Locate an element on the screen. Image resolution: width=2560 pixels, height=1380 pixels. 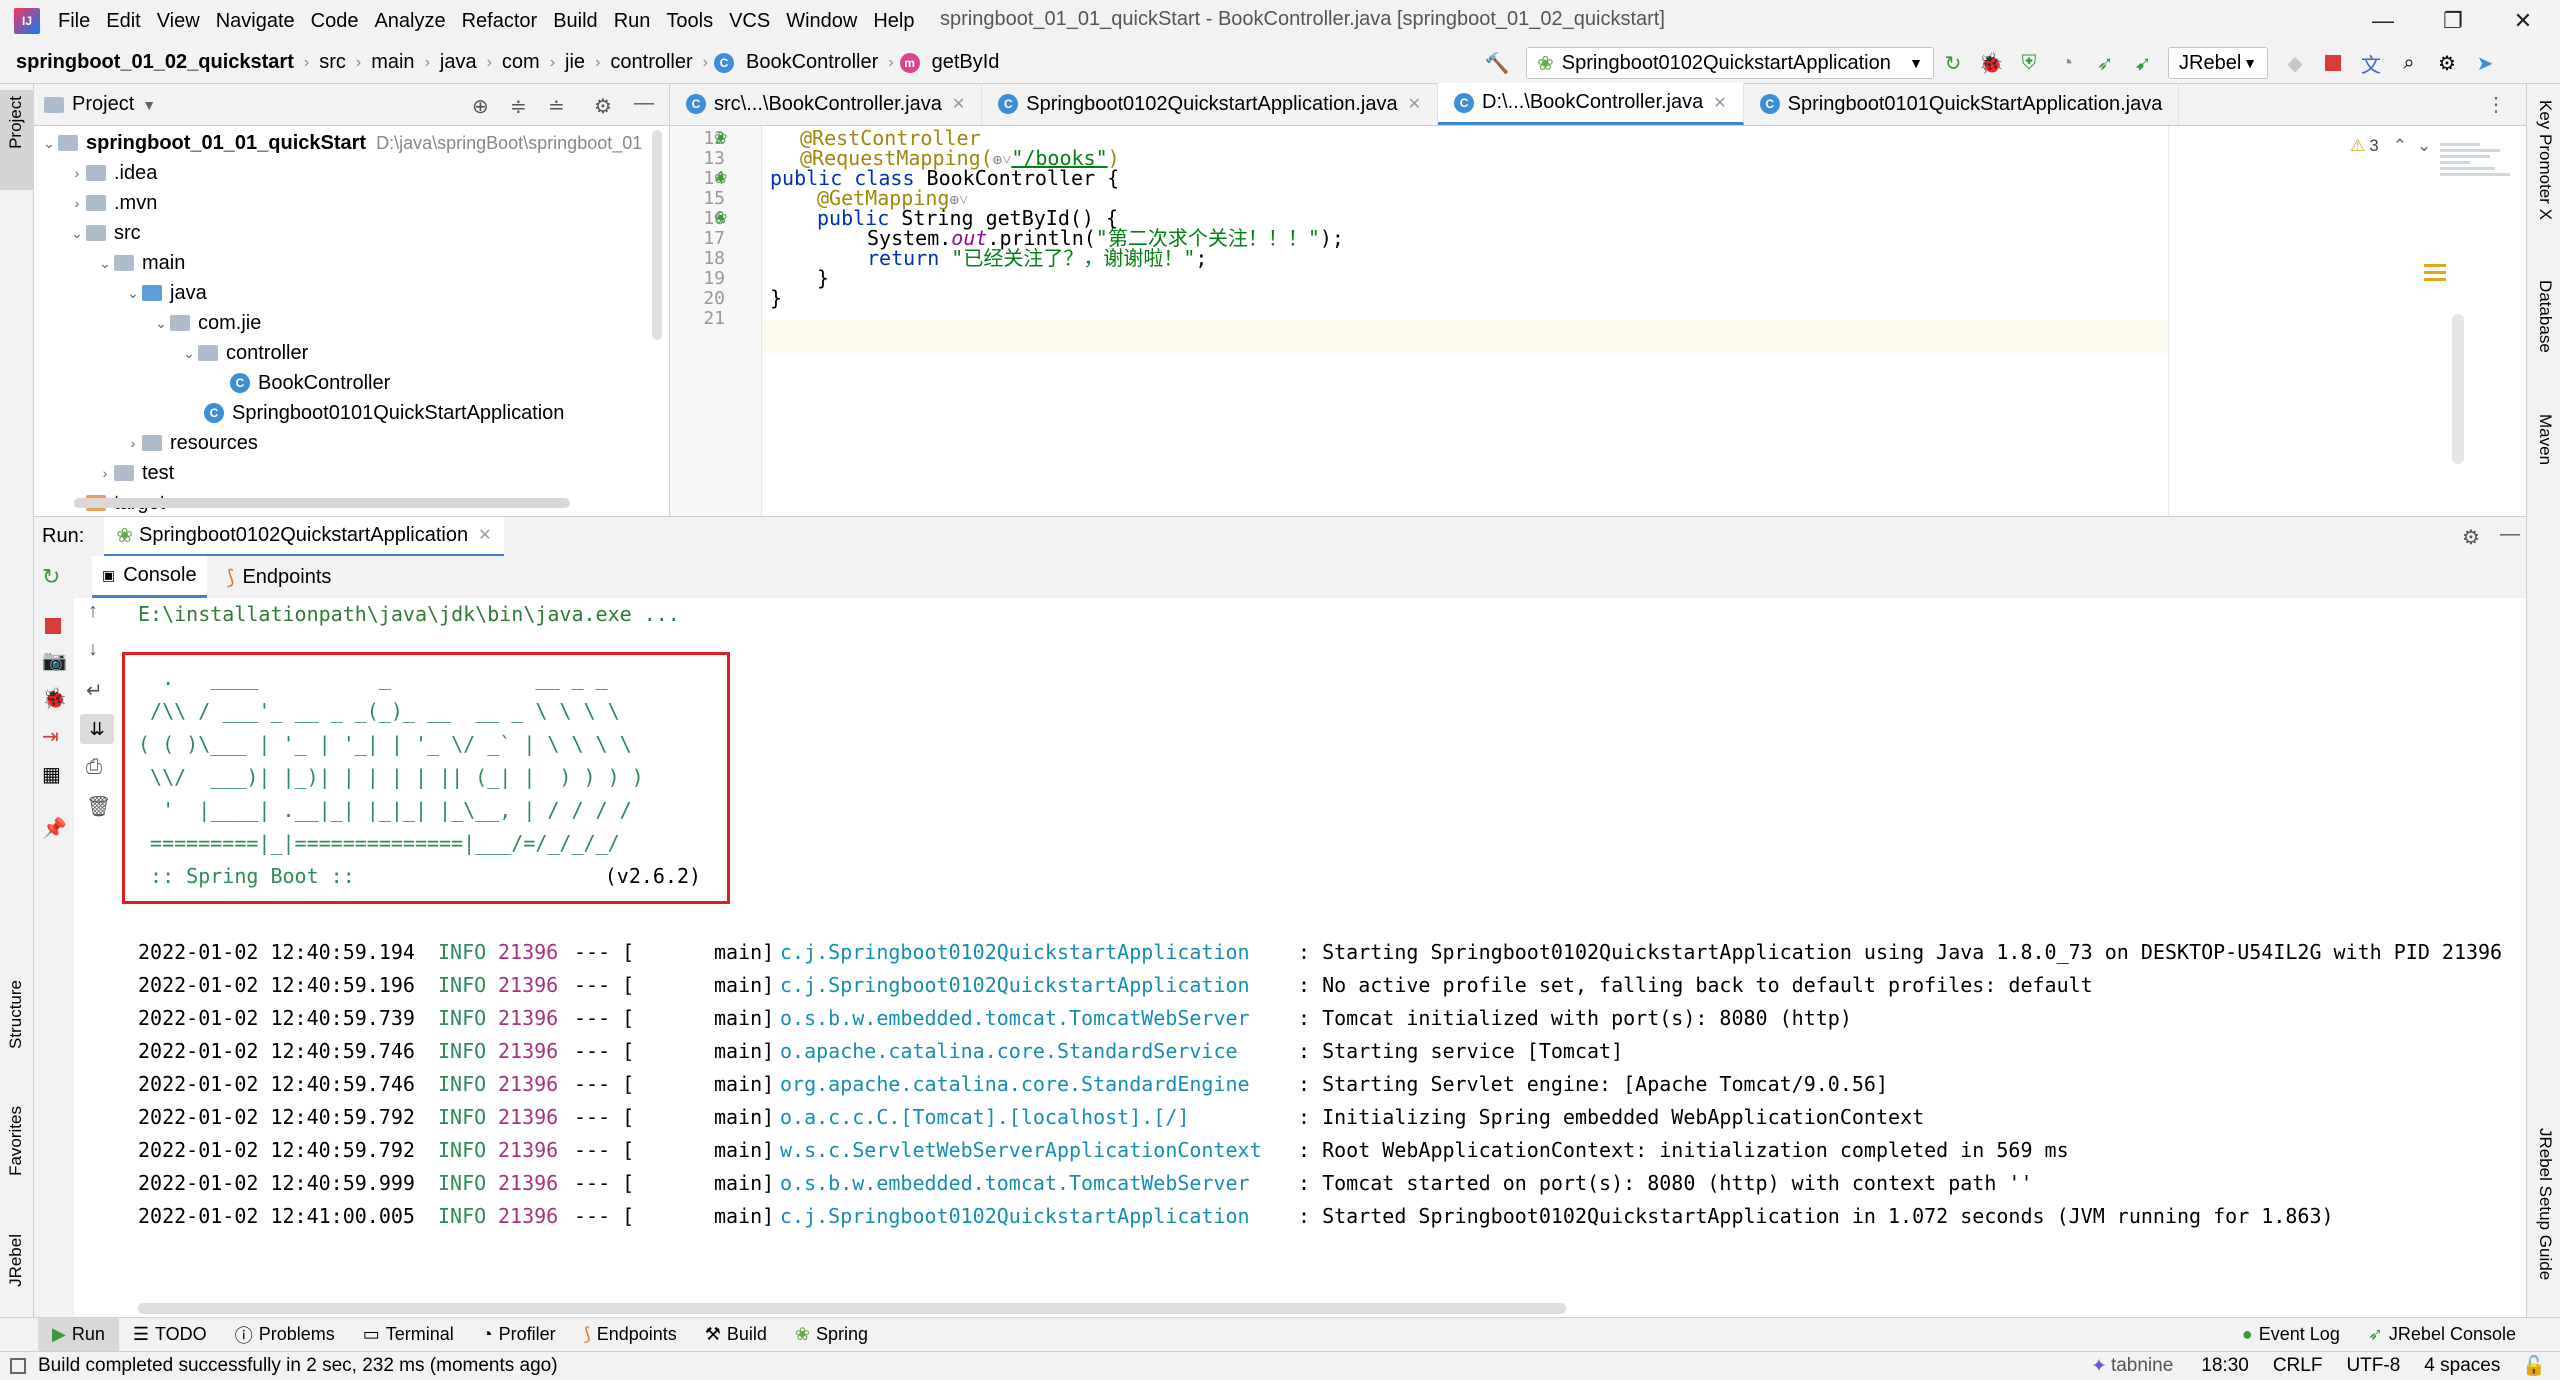
maven-tool-button: Maven is located at coordinates (2545, 439).